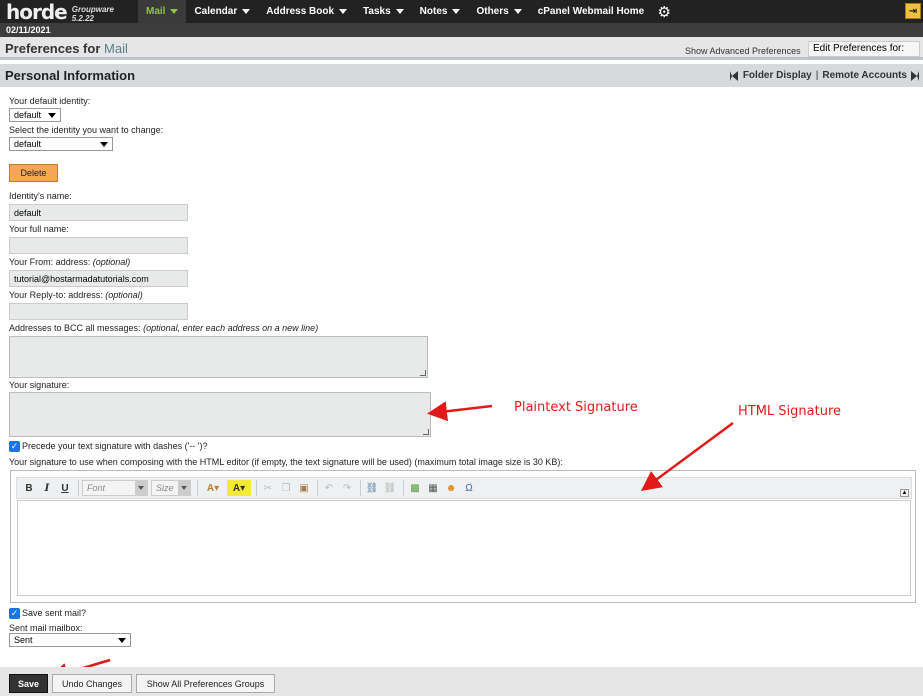  What do you see at coordinates (28, 683) in the screenshot?
I see `save-button: Save` at bounding box center [28, 683].